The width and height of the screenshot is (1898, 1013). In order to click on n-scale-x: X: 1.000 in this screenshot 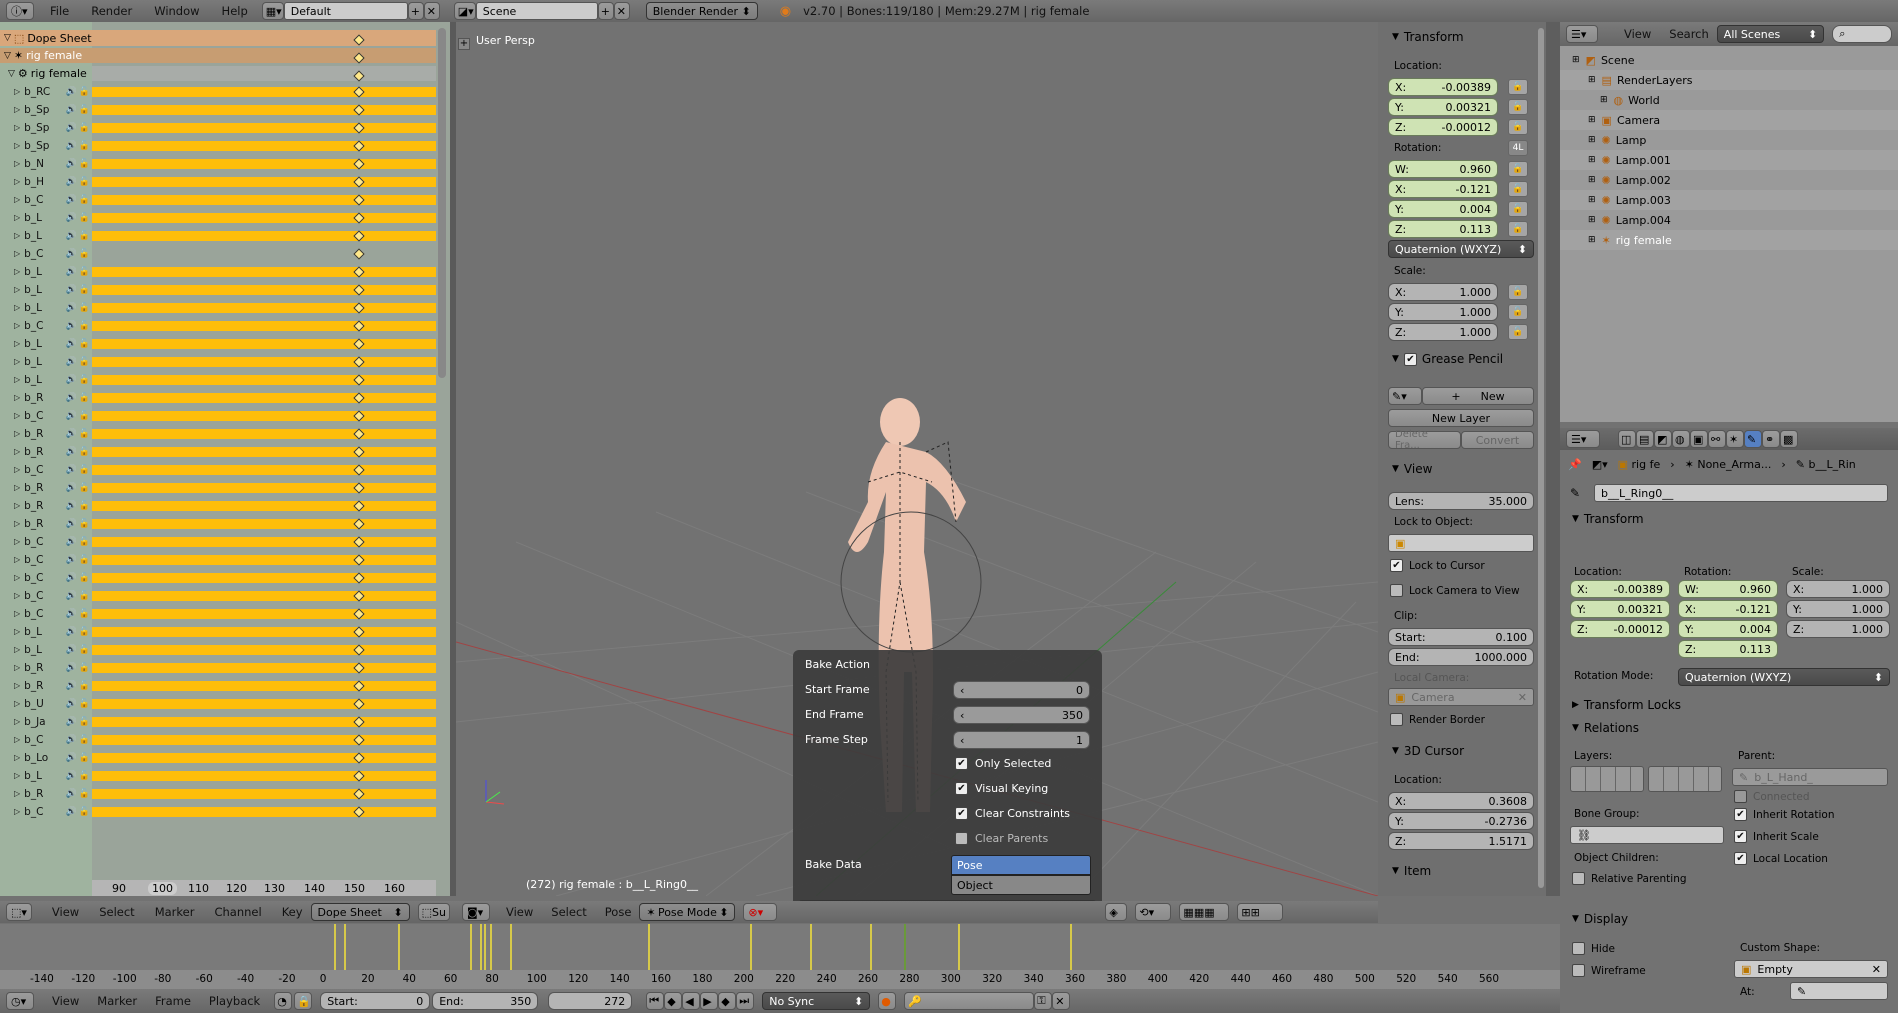, I will do `click(1443, 292)`.